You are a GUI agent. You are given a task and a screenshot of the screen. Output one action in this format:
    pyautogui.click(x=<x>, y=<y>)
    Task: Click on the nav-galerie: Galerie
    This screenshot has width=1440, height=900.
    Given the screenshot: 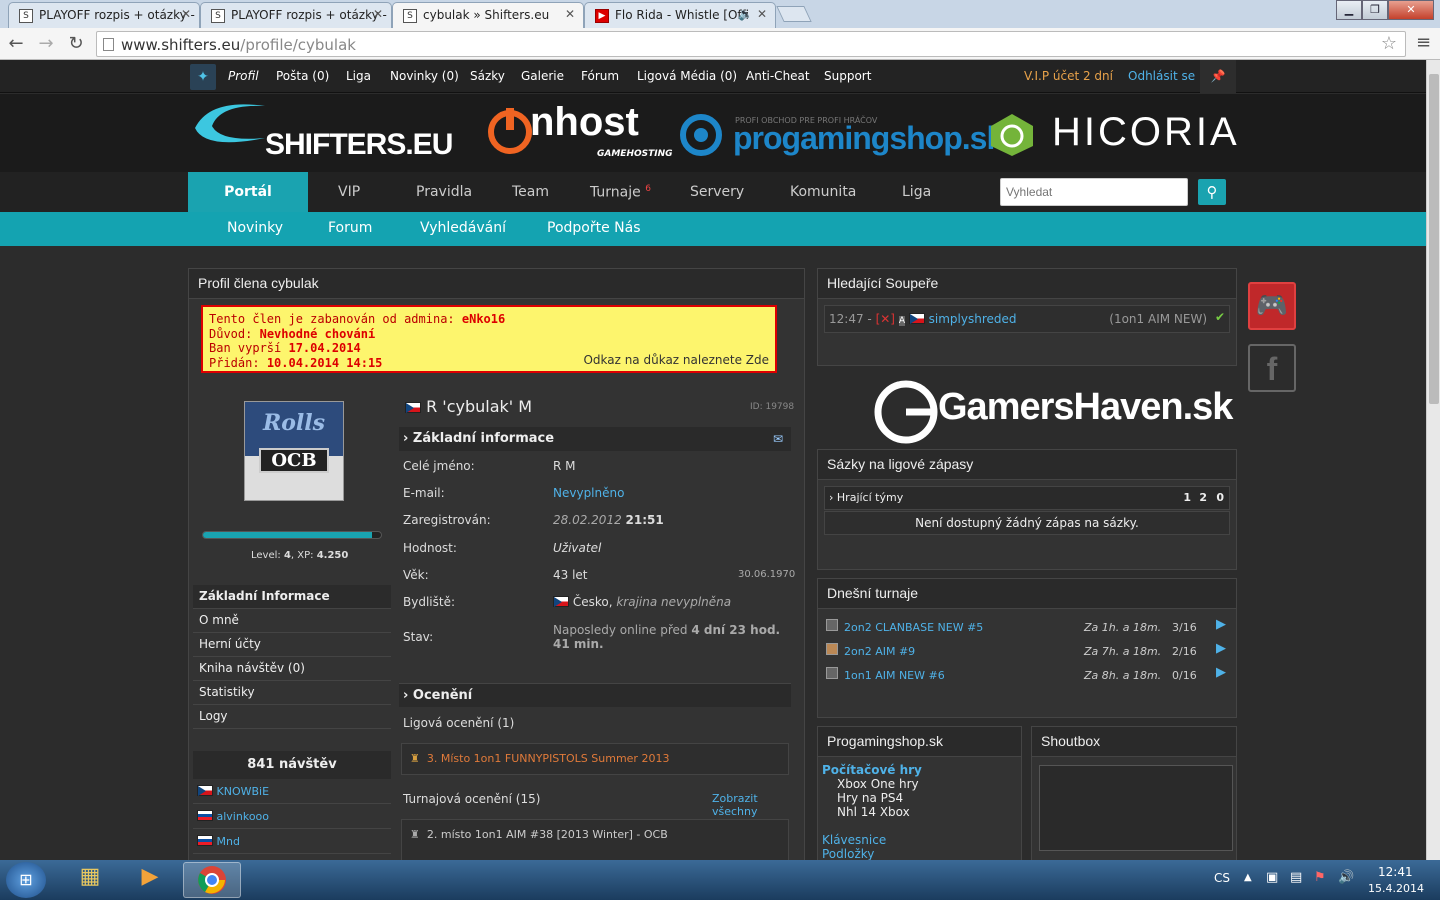 What is the action you would take?
    pyautogui.click(x=542, y=76)
    